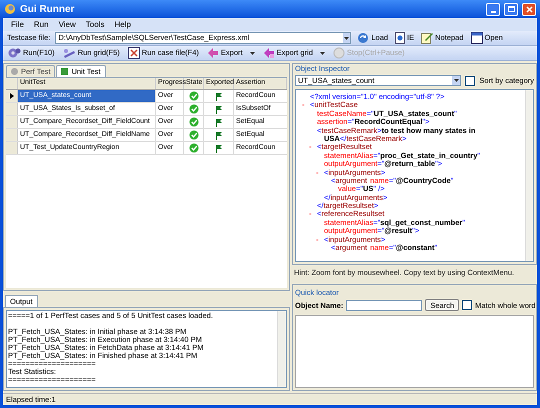 Image resolution: width=540 pixels, height=408 pixels. What do you see at coordinates (268, 53) in the screenshot?
I see `export-grid-icon` at bounding box center [268, 53].